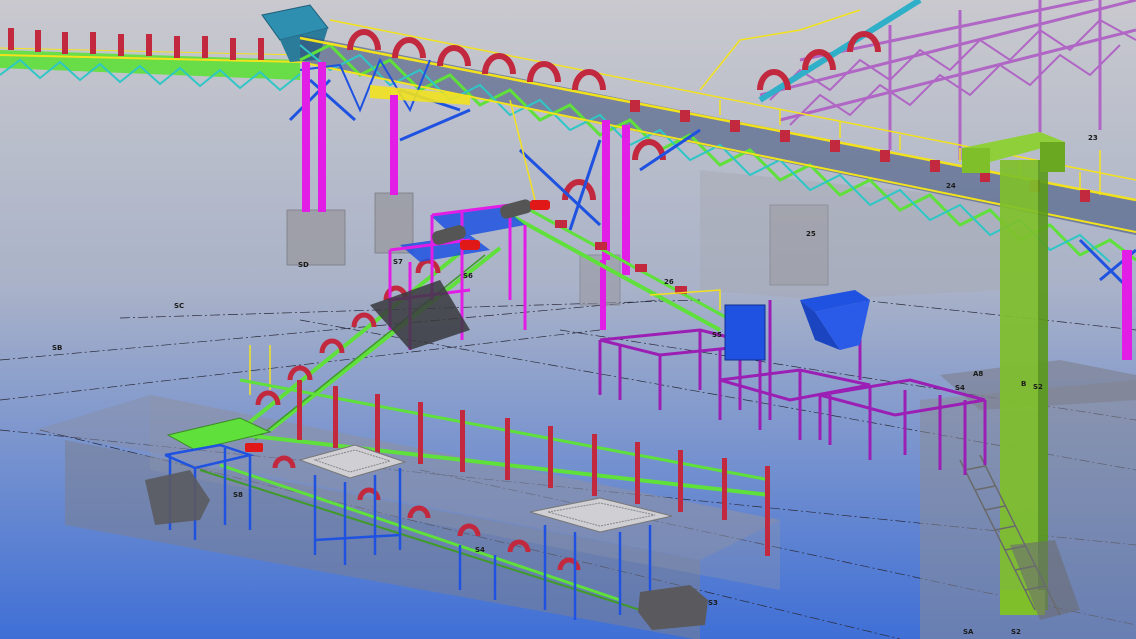 The width and height of the screenshot is (1136, 639). Describe the element at coordinates (717, 335) in the screenshot. I see `label-s5: S5` at that location.